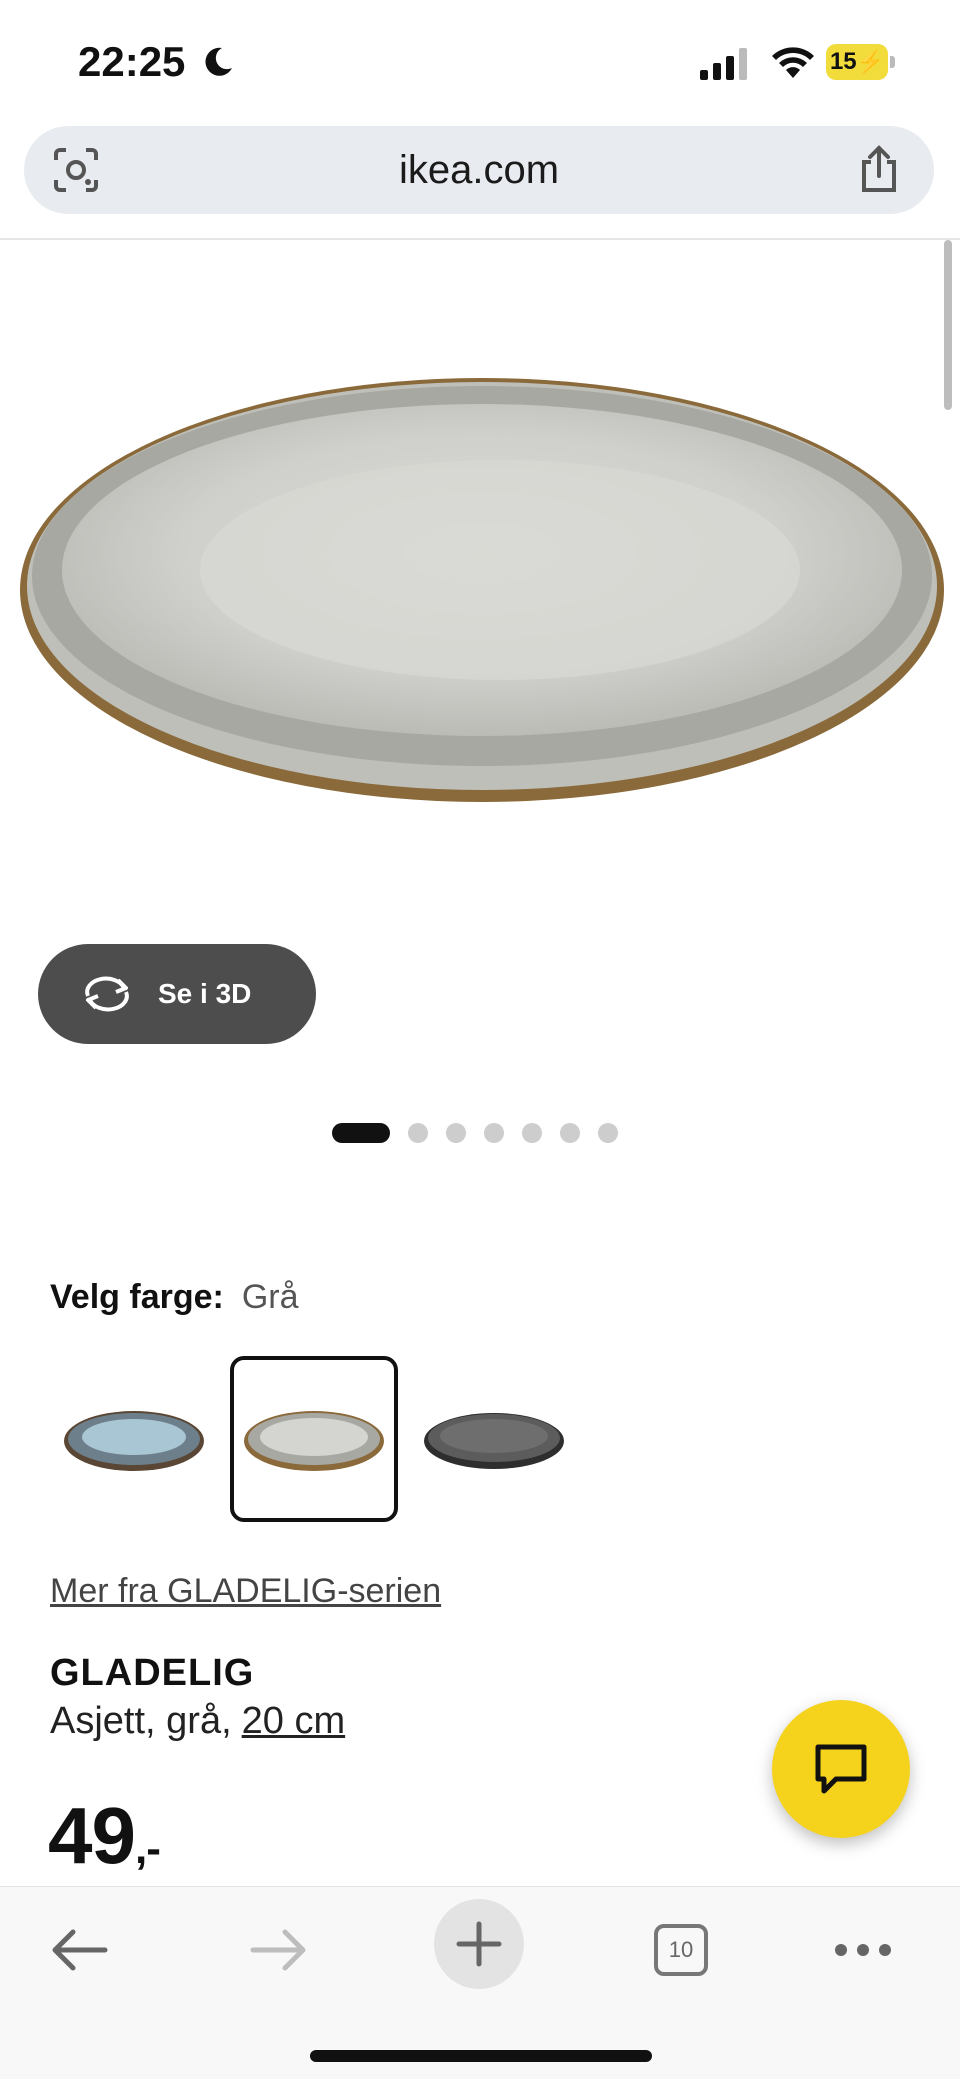  I want to click on color-option-blue, so click(134, 1439).